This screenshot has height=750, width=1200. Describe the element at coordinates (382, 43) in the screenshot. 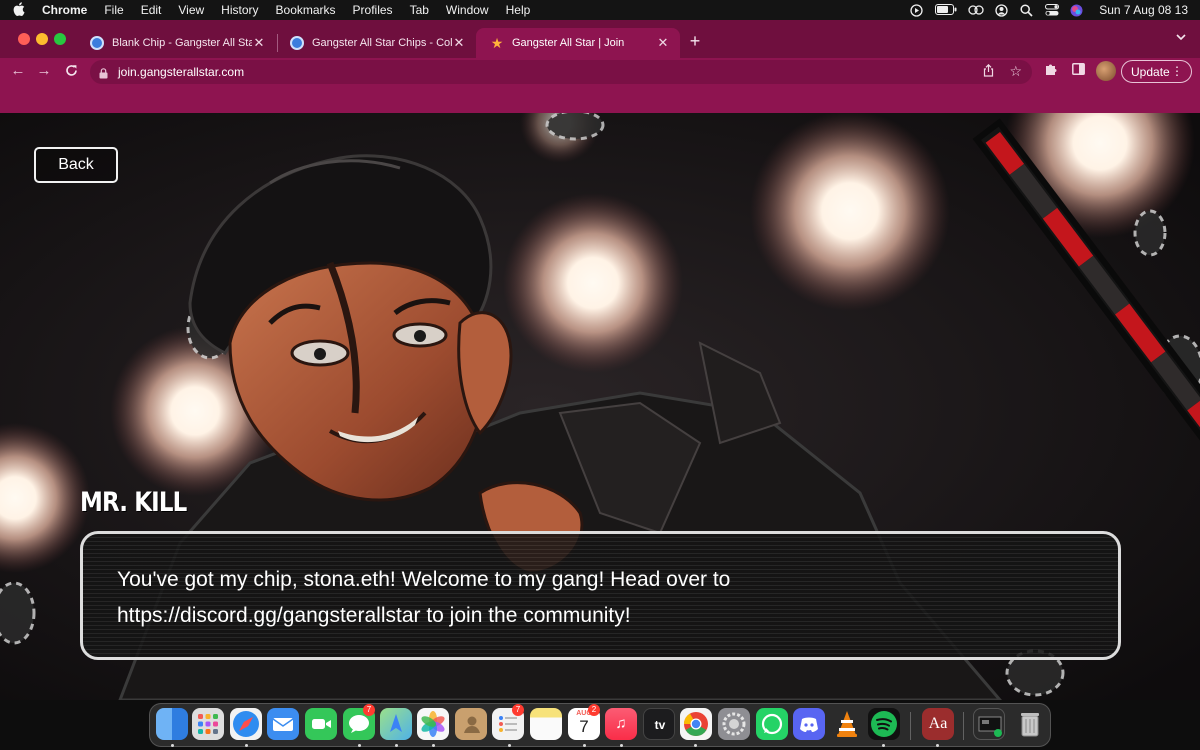

I see `tab-title: Gangster All Star Chips - Colle` at that location.